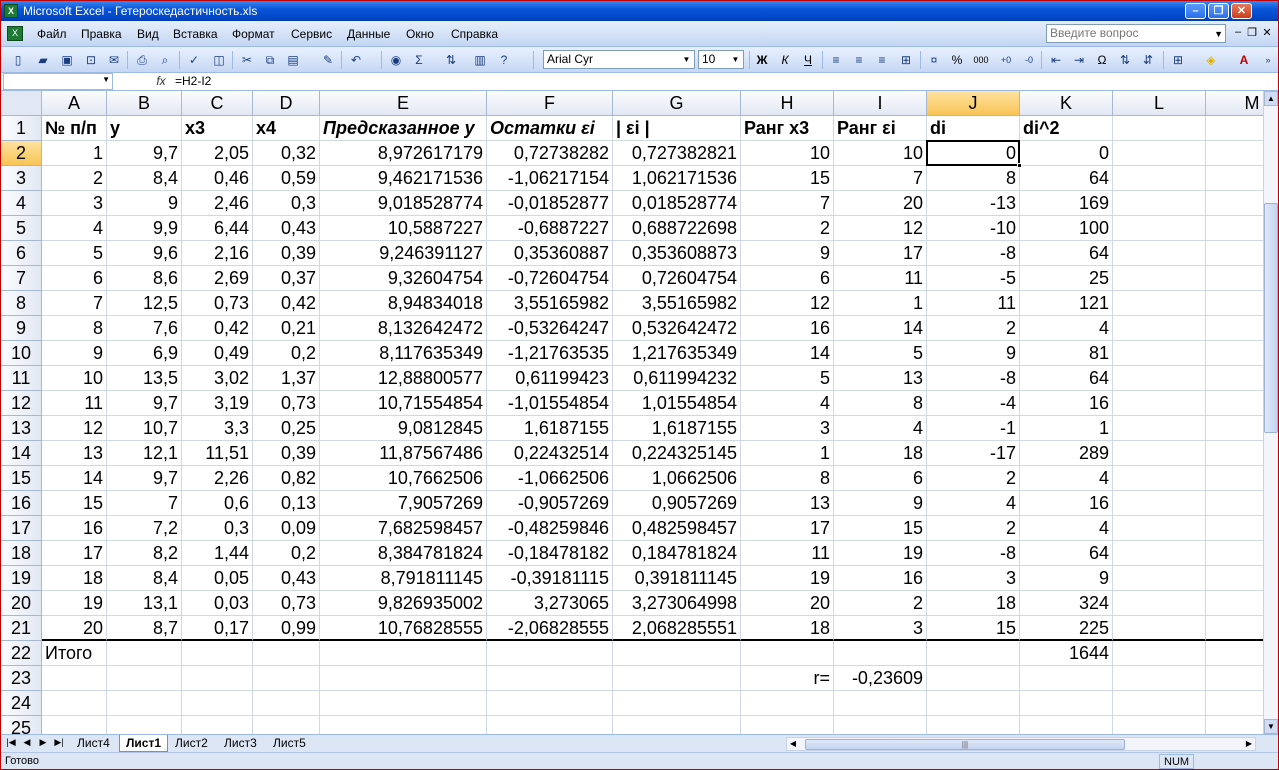  I want to click on column-header-a: A, so click(74, 103).